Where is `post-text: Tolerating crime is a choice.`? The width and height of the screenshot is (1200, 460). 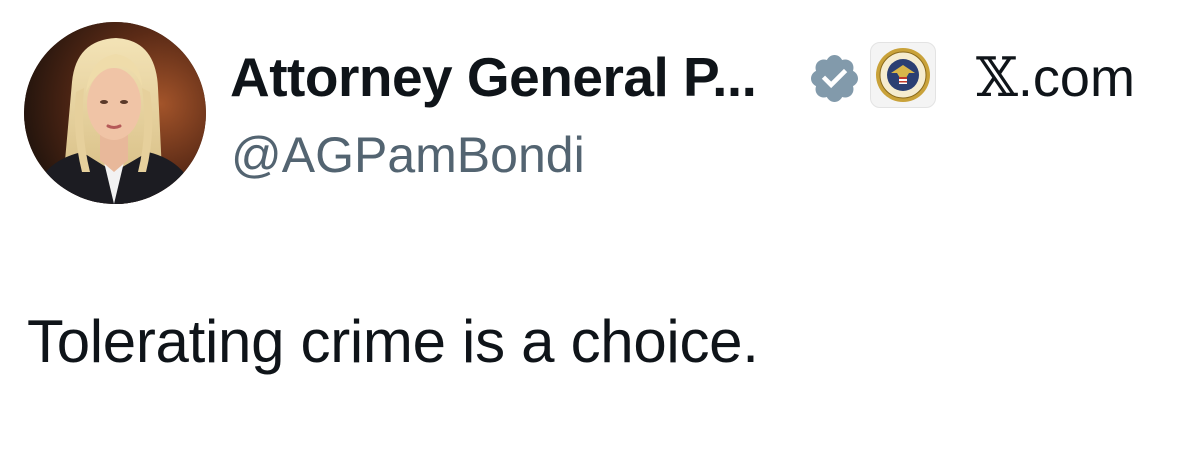
post-text: Tolerating crime is a choice. is located at coordinates (393, 341).